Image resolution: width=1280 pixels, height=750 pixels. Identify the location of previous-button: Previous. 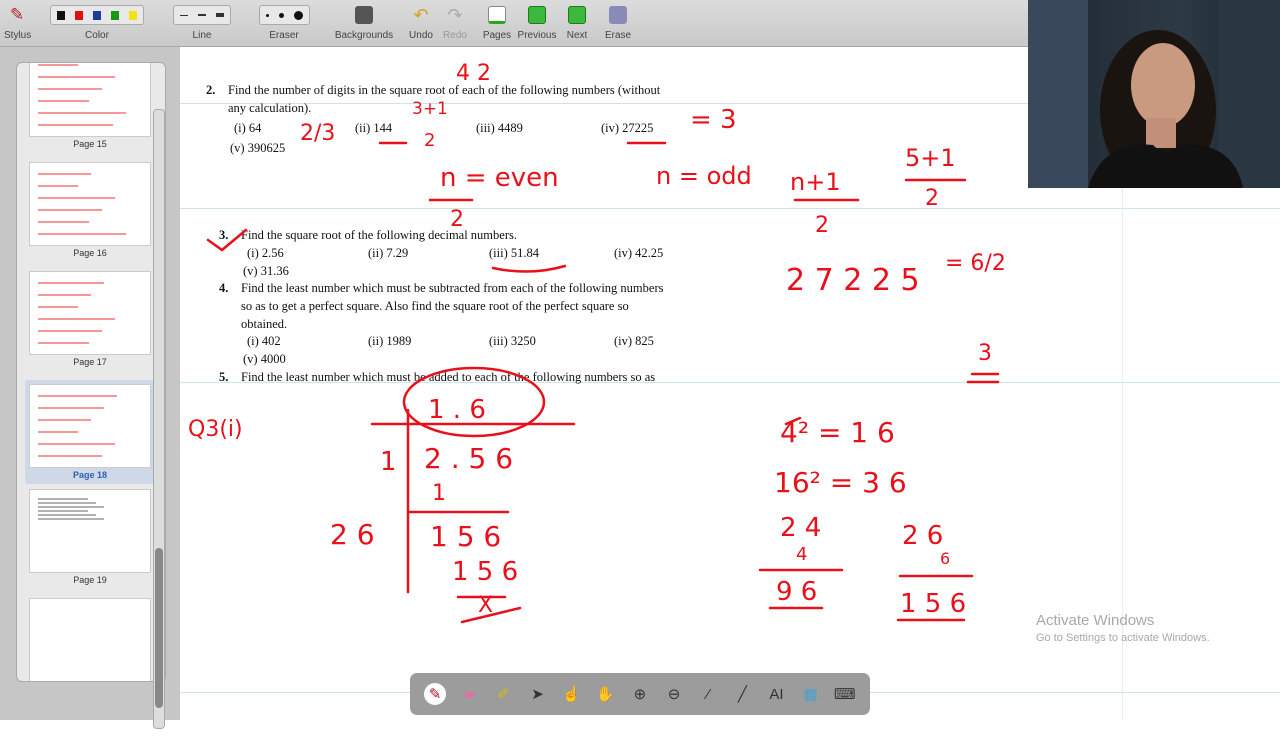
(537, 22).